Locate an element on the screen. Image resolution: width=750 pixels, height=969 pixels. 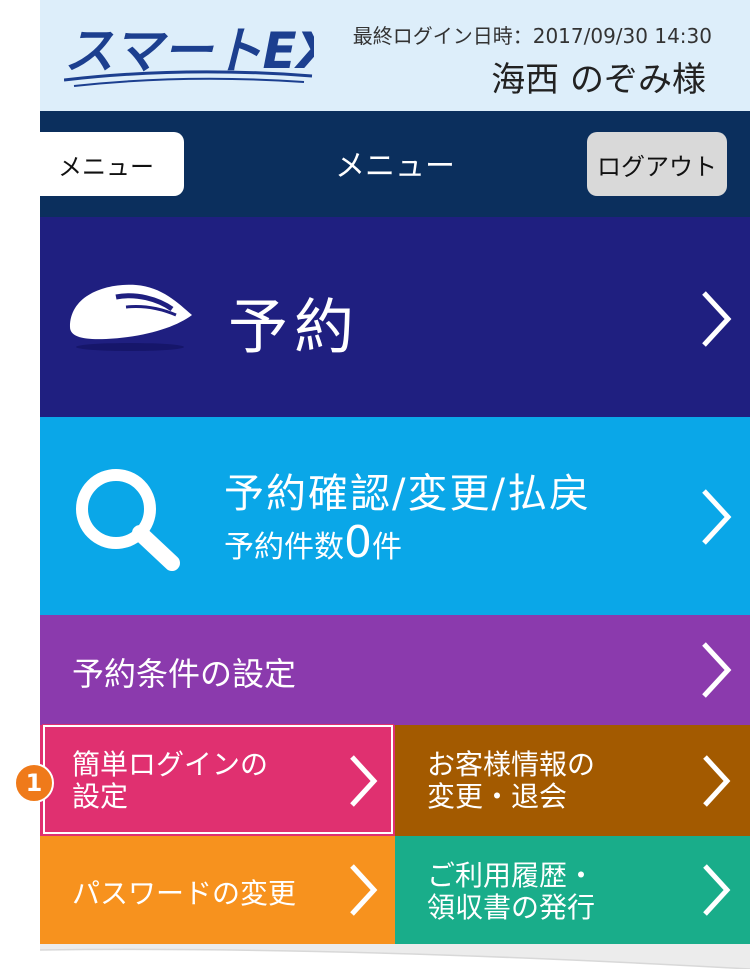
simple-login-label-line1: 簡単ログインの is located at coordinates (170, 764).